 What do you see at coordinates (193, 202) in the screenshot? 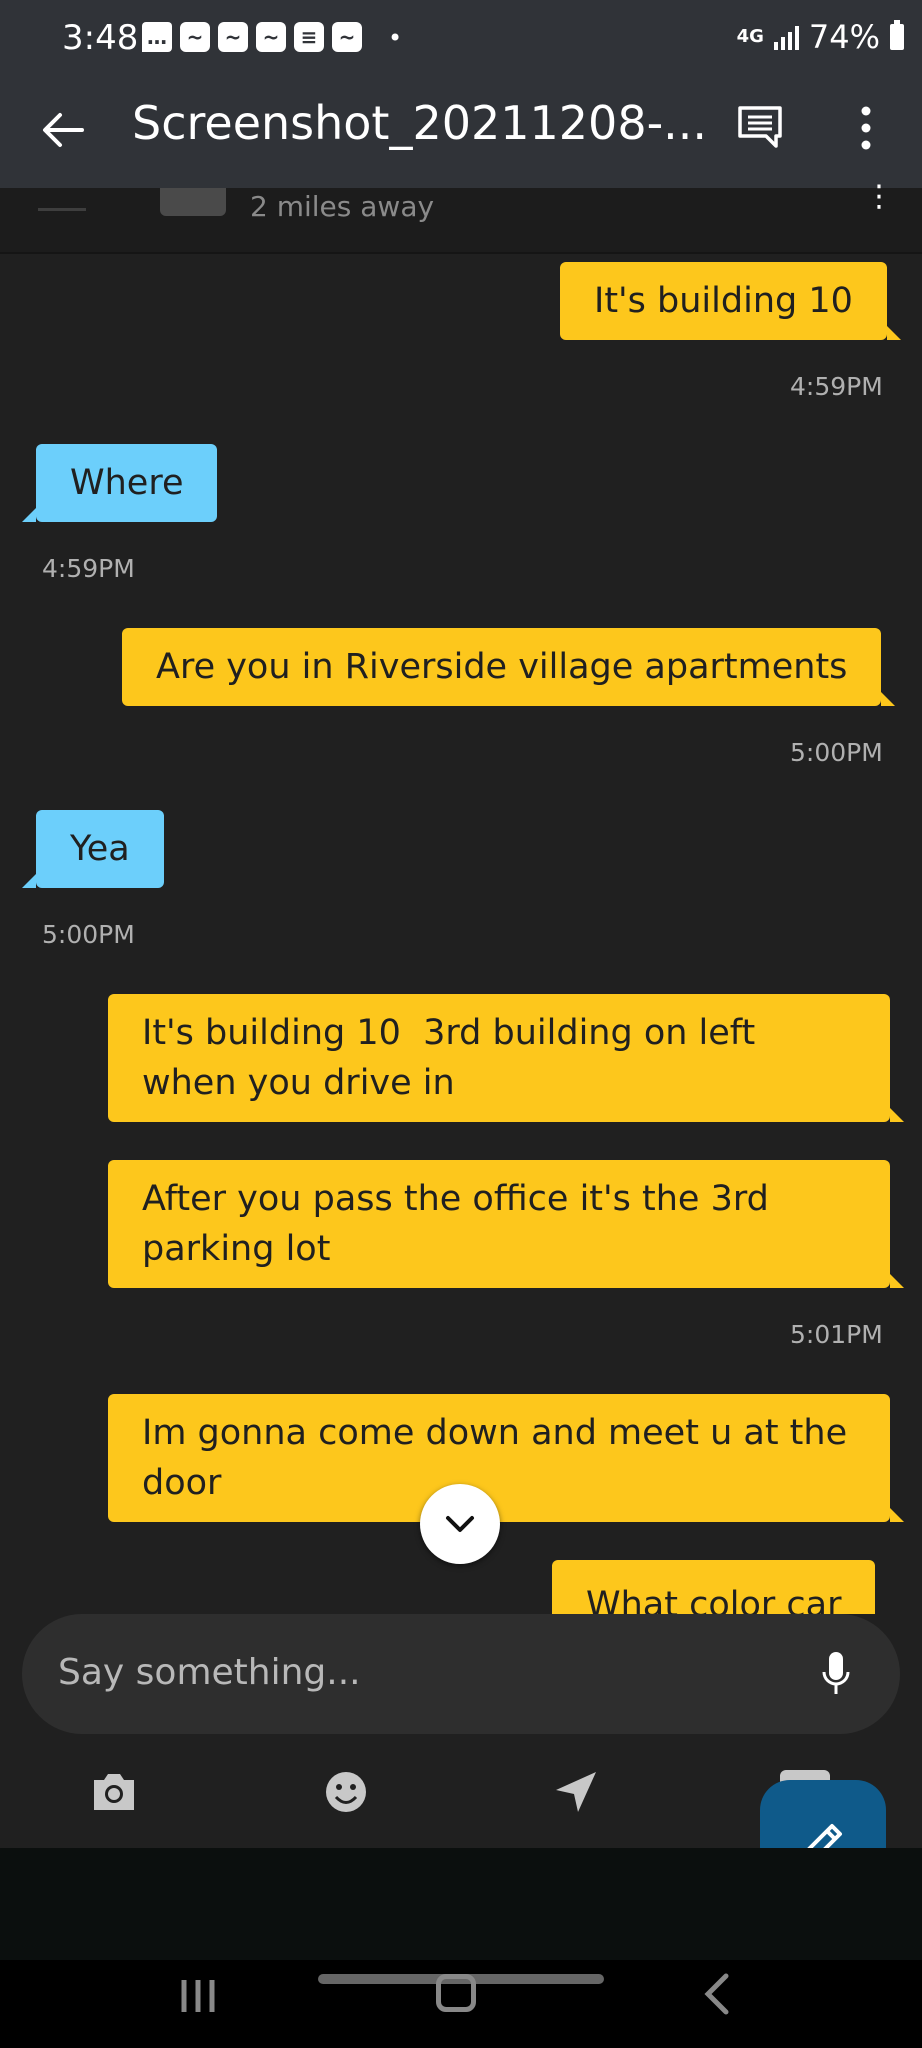
I see `avatar` at bounding box center [193, 202].